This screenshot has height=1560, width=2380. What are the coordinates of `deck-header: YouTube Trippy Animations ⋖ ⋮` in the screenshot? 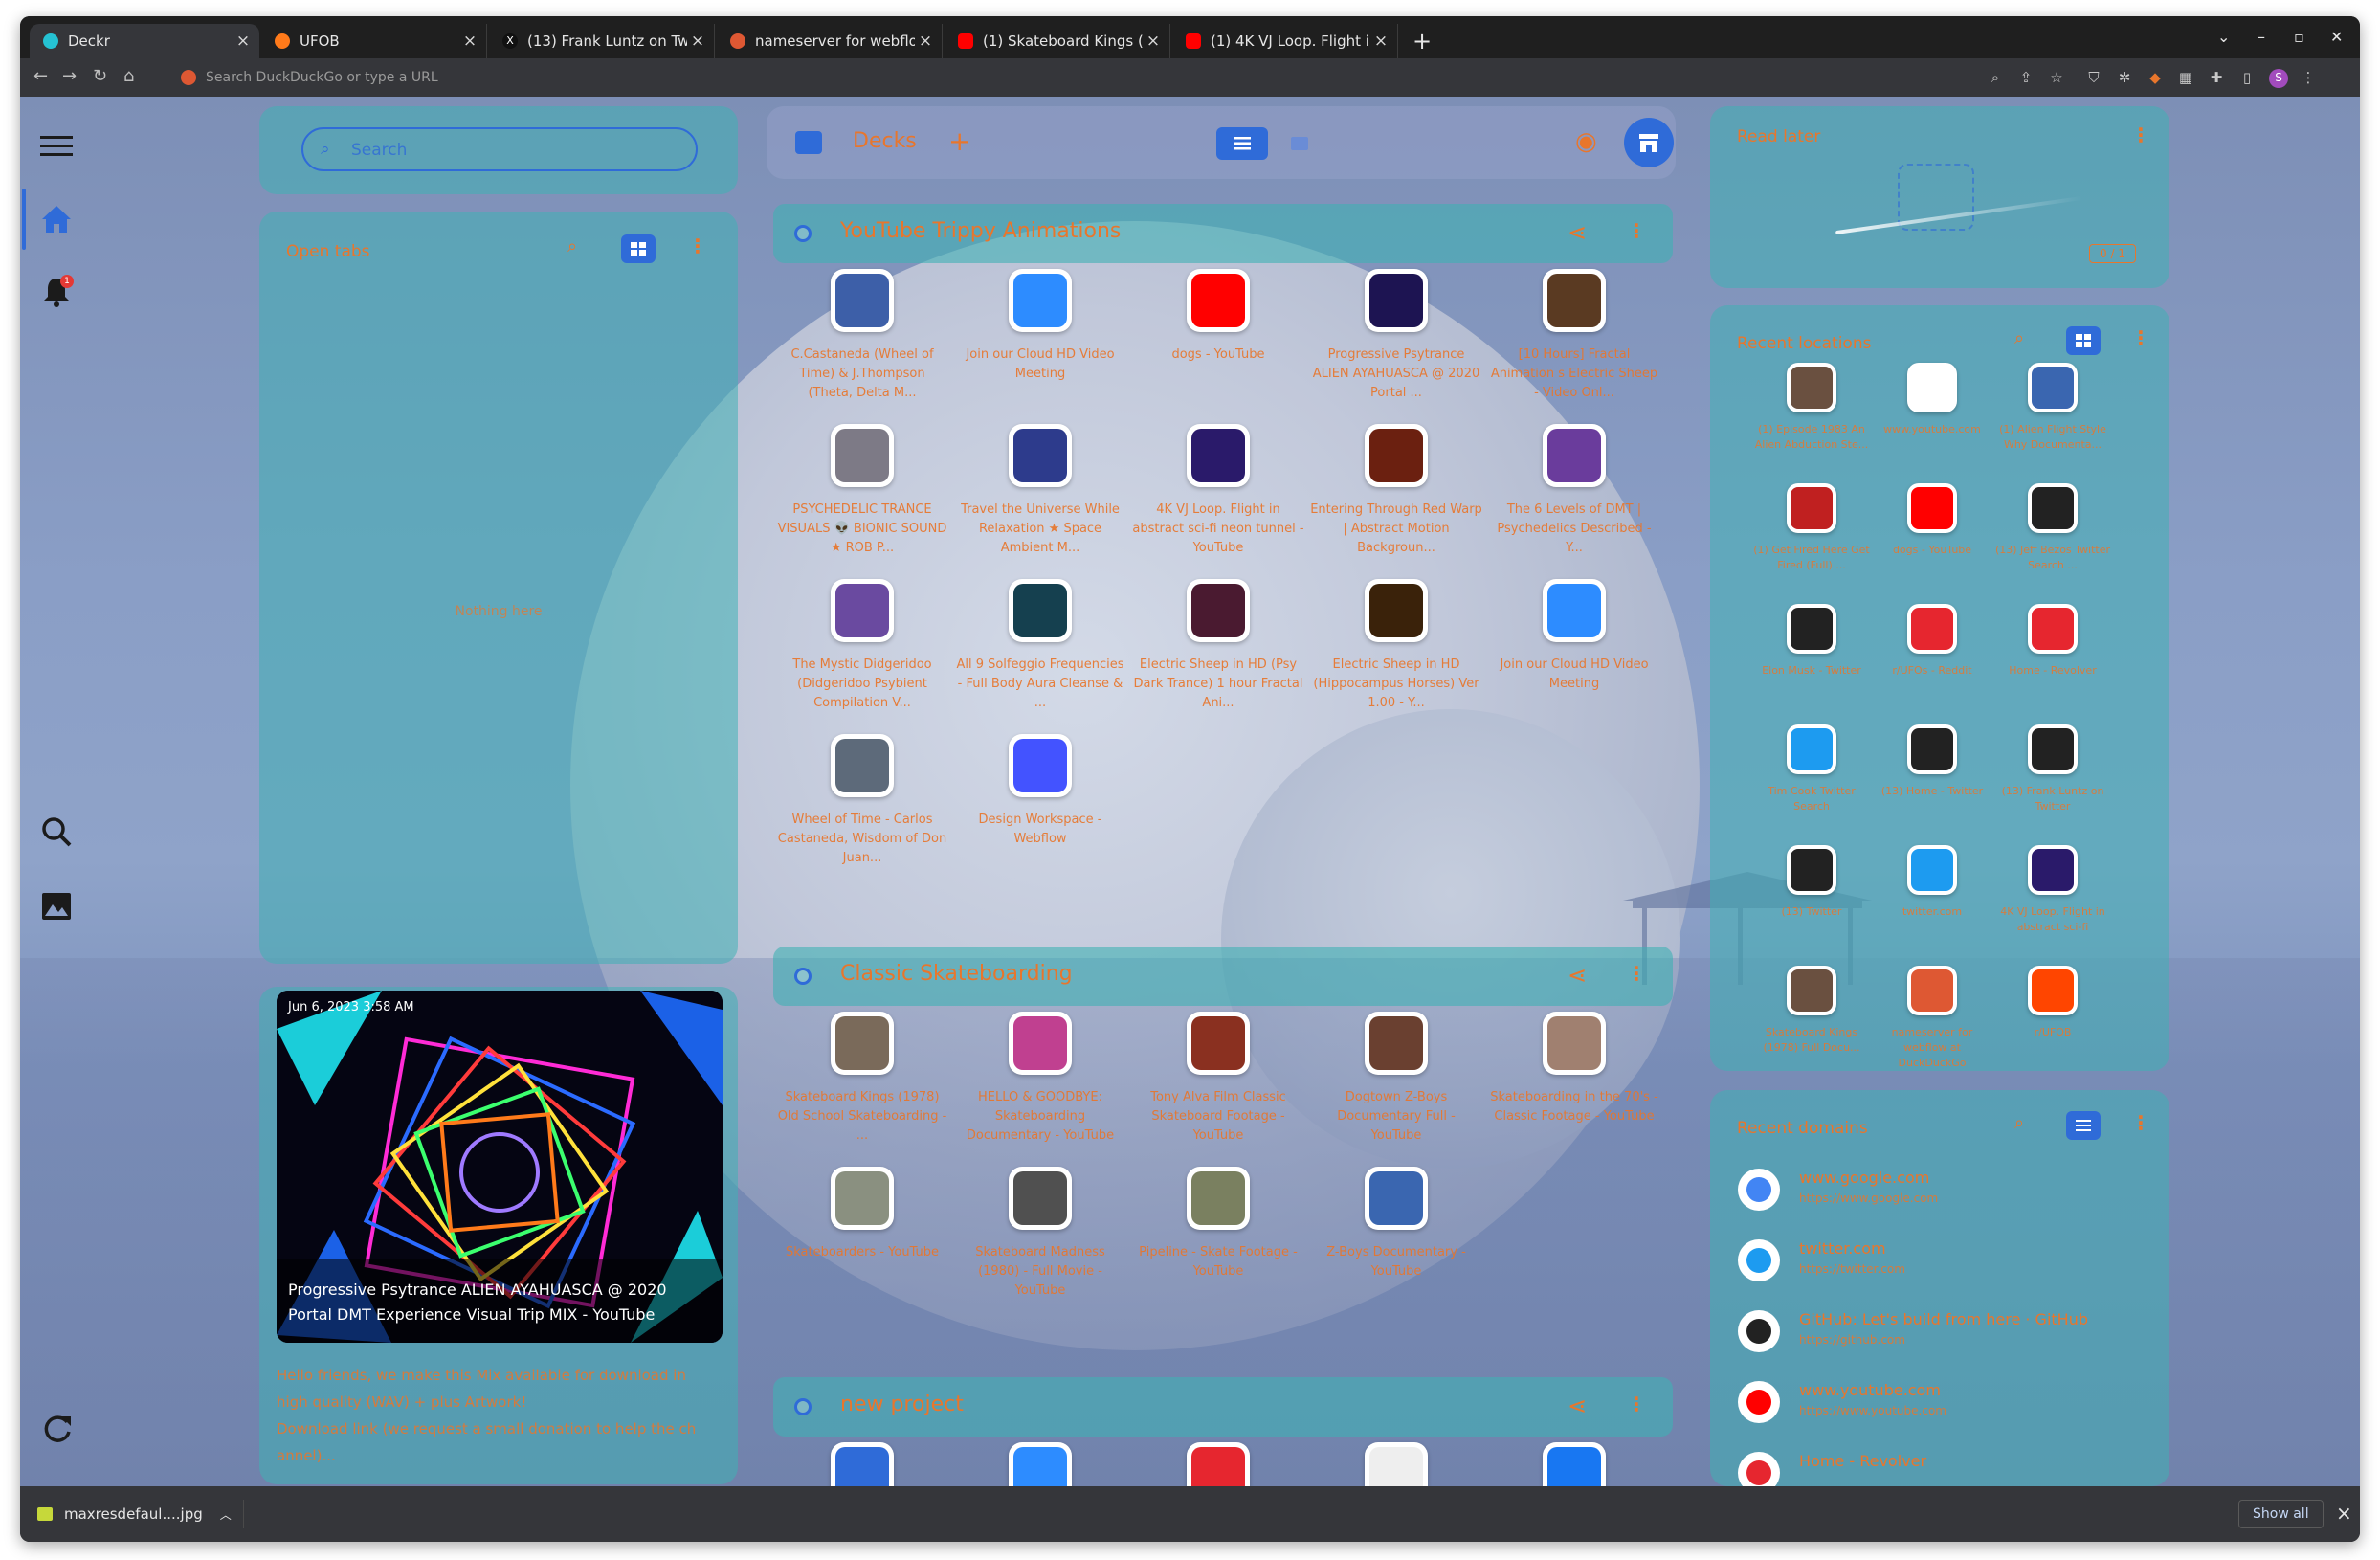 It's located at (1223, 234).